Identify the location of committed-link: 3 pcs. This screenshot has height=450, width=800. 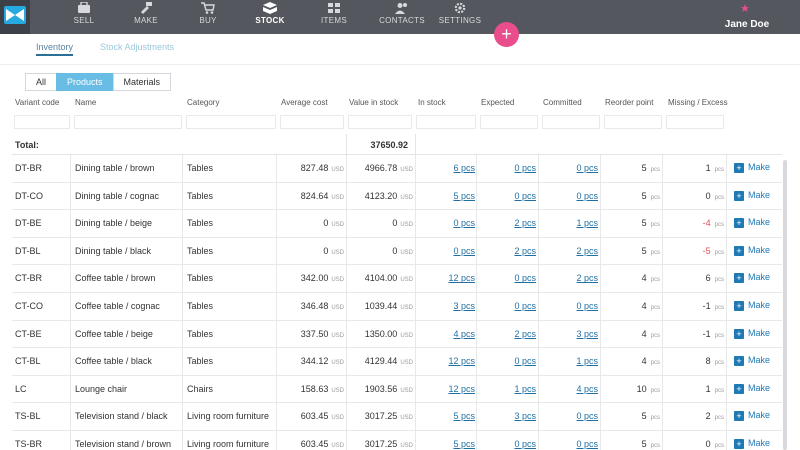
(568, 334).